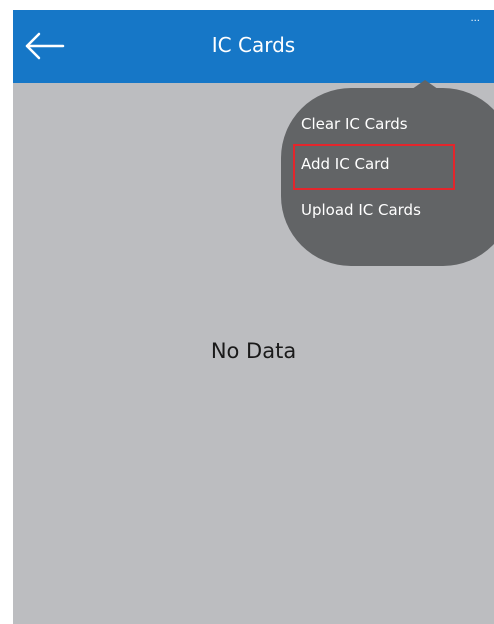 The image size is (494, 624). I want to click on menu-item-add-ic-card: Add IC Card, so click(345, 164).